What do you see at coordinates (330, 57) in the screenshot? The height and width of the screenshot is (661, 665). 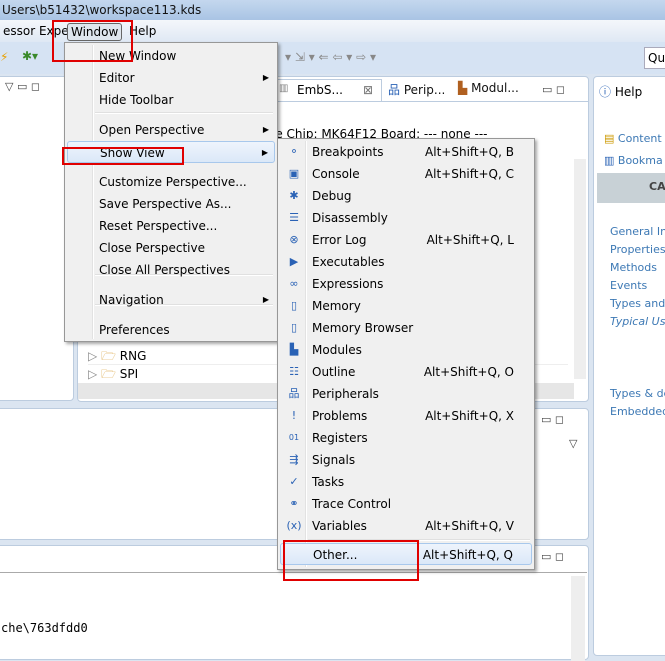 I see `nav-icons: ▾ ⇲ ▾ ⇐ ⇦ ▾ ⇨ ▾` at bounding box center [330, 57].